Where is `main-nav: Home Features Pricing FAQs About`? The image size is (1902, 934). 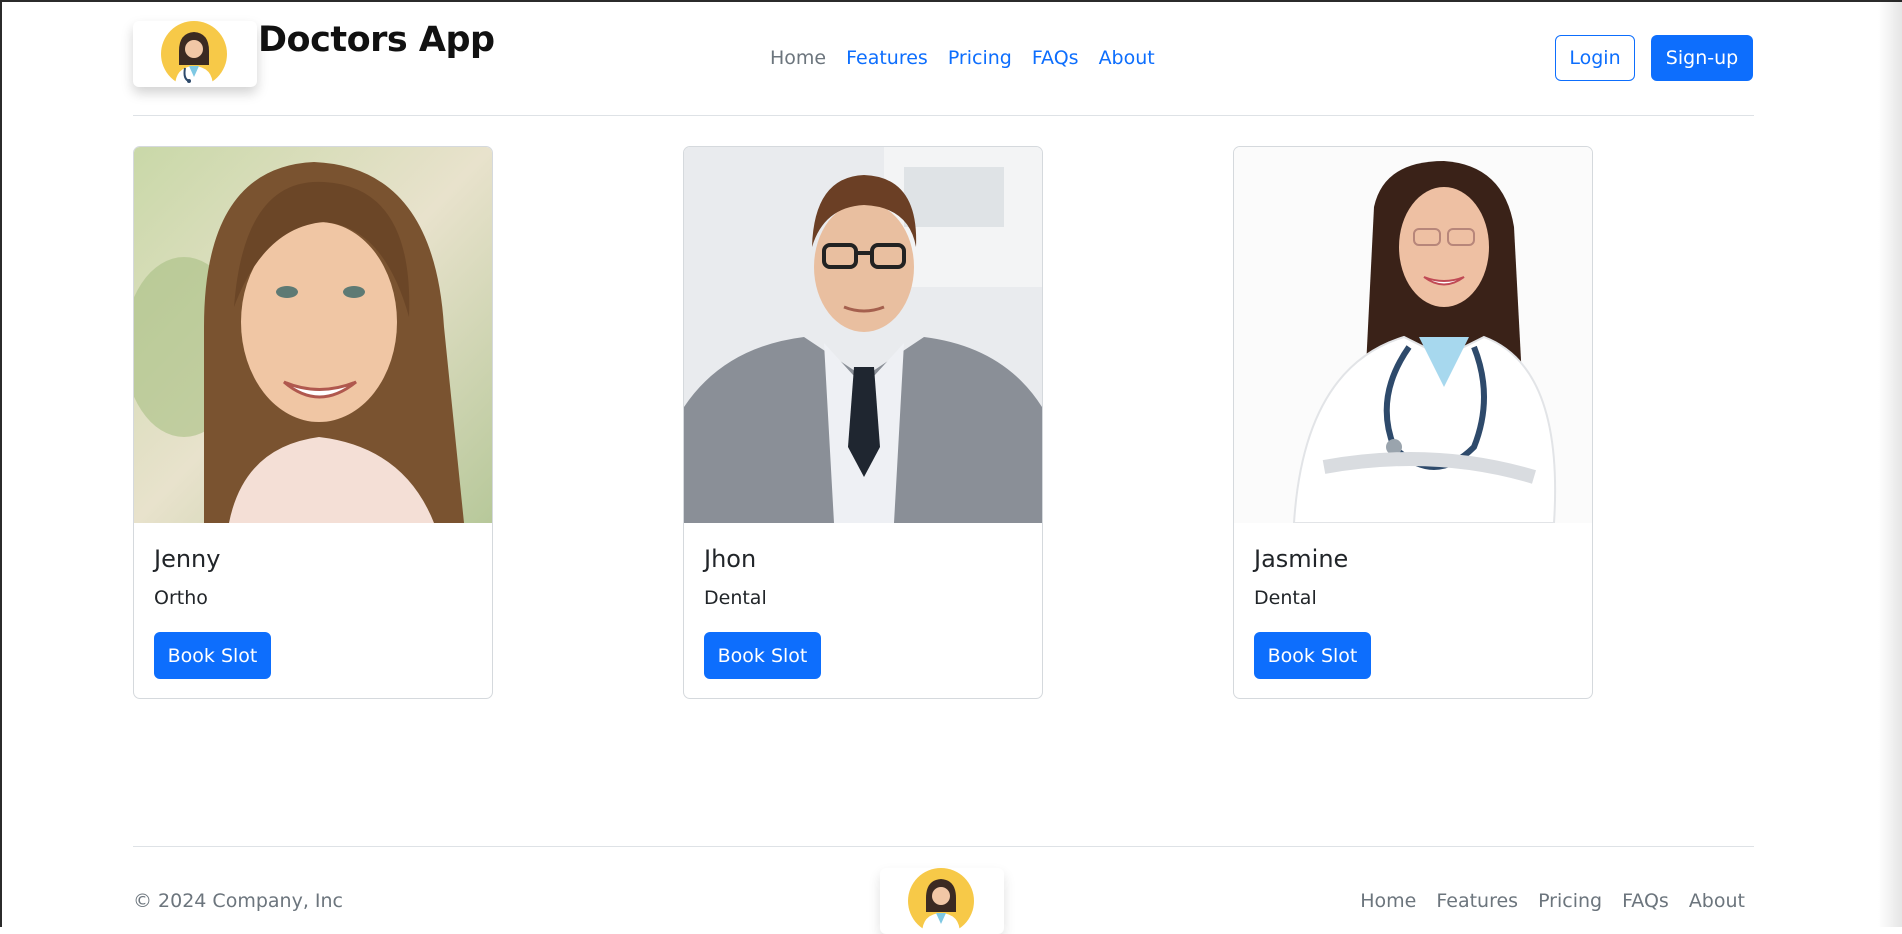 main-nav: Home Features Pricing FAQs About is located at coordinates (962, 58).